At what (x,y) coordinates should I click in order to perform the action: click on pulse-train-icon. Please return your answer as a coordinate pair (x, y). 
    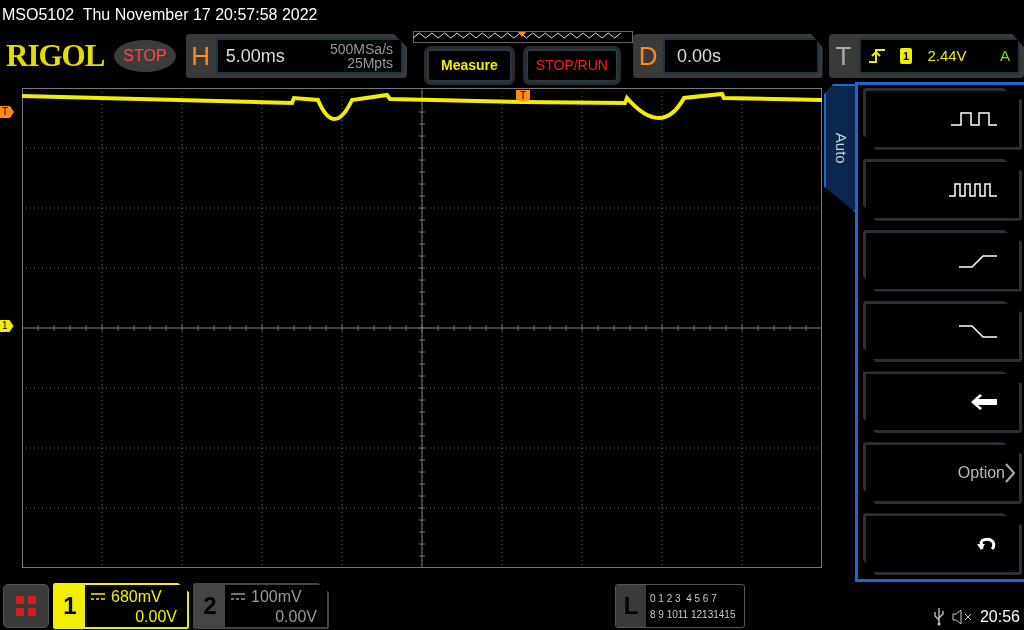
    Looking at the image, I should click on (973, 189).